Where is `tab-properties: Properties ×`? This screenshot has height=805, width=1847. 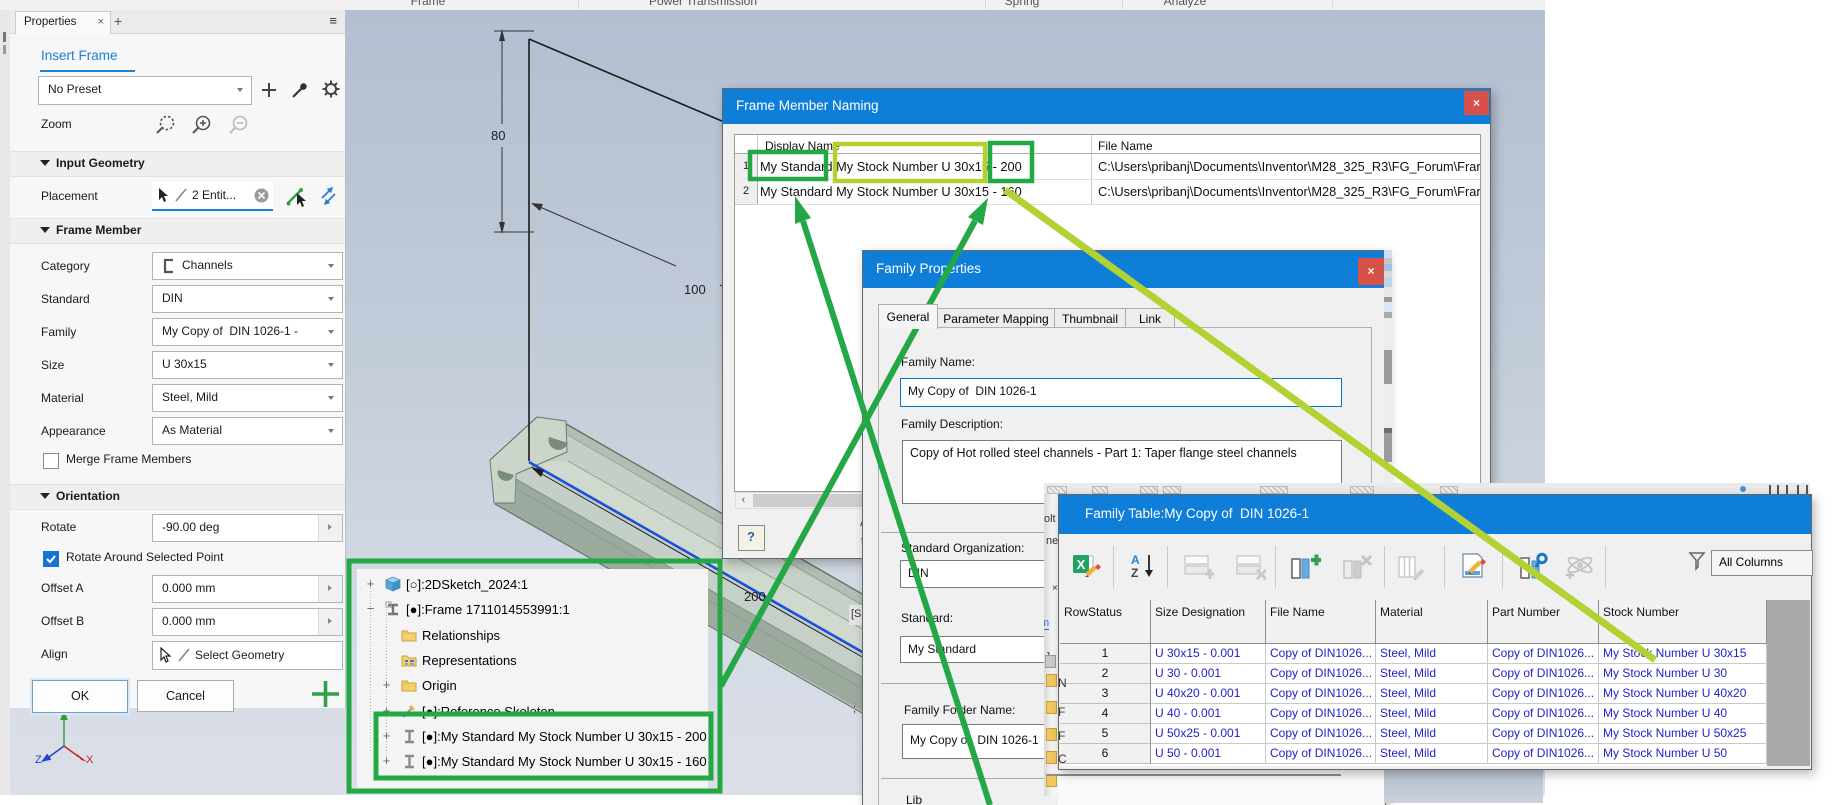 tab-properties: Properties × is located at coordinates (63, 22).